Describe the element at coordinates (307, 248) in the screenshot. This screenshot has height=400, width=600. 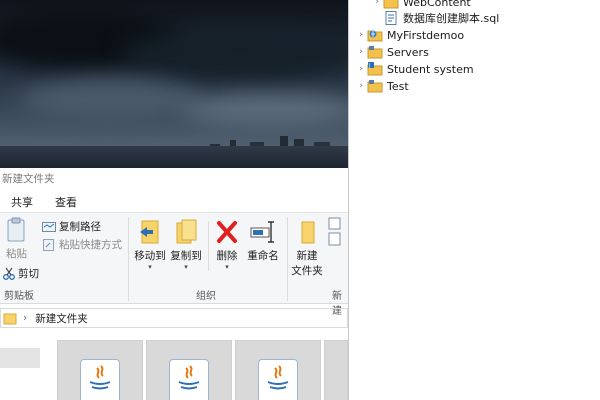
I see `new-folder-button: 新建 文件夹` at that location.